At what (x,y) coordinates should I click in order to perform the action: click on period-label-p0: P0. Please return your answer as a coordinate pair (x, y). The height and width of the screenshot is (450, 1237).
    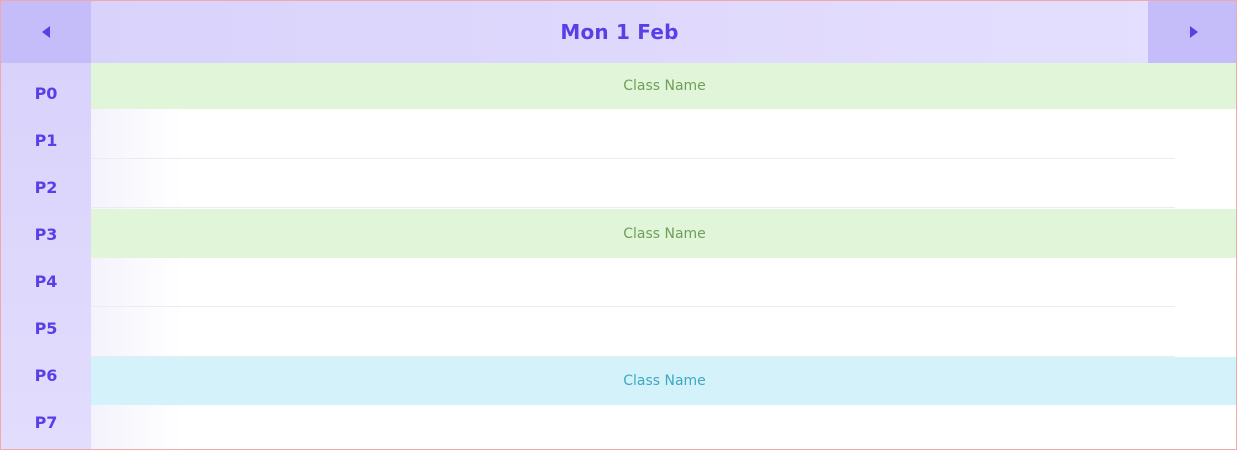
    Looking at the image, I should click on (46, 93).